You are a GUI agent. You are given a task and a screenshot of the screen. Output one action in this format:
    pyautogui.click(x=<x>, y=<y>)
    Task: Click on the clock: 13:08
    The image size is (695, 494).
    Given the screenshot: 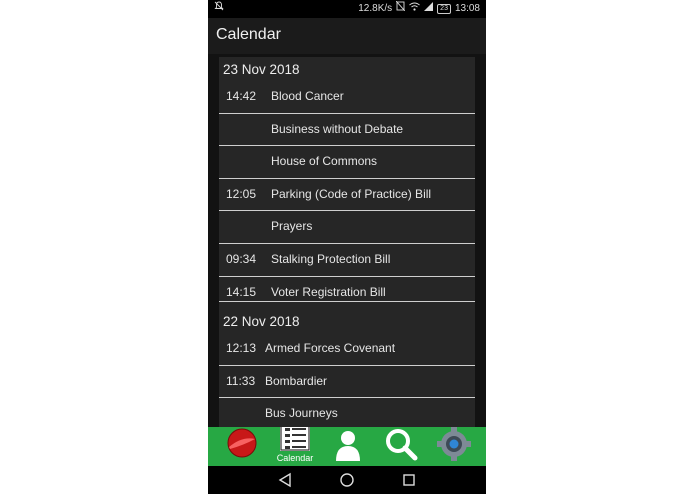 What is the action you would take?
    pyautogui.click(x=467, y=8)
    